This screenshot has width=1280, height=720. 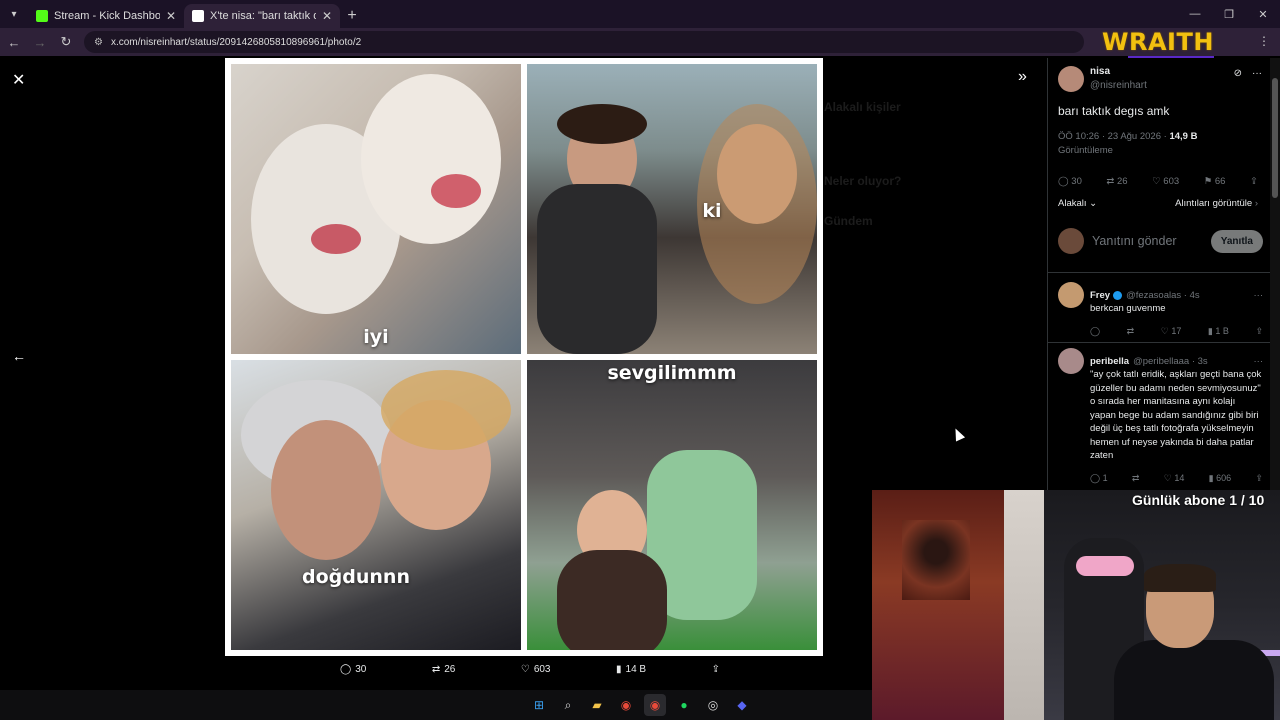 I want to click on scrollbar, so click(x=1275, y=274).